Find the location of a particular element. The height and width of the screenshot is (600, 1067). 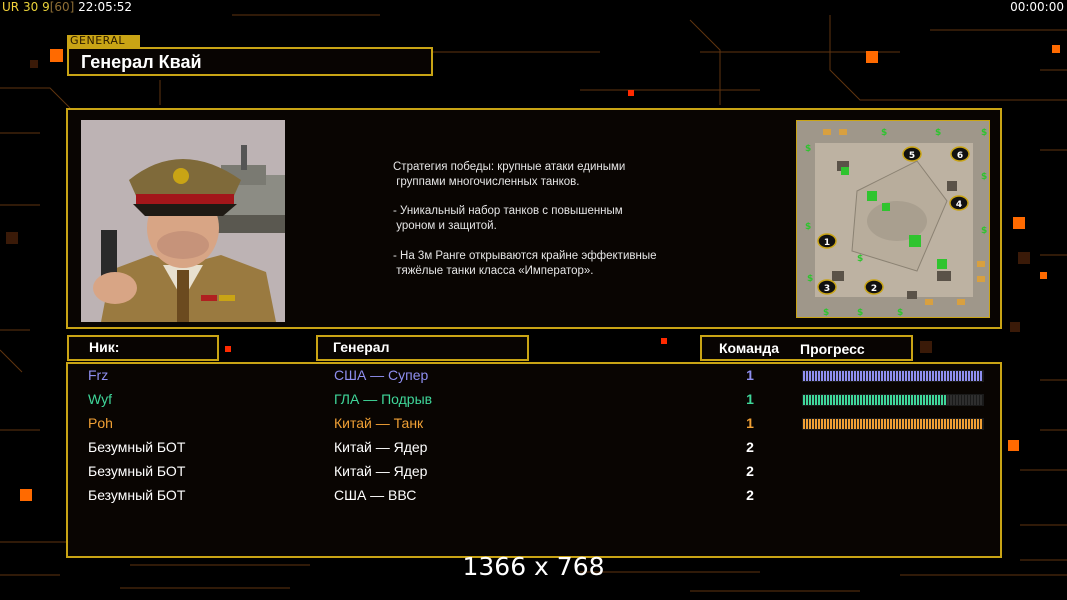

minimap-start-5: 5 is located at coordinates (912, 156).